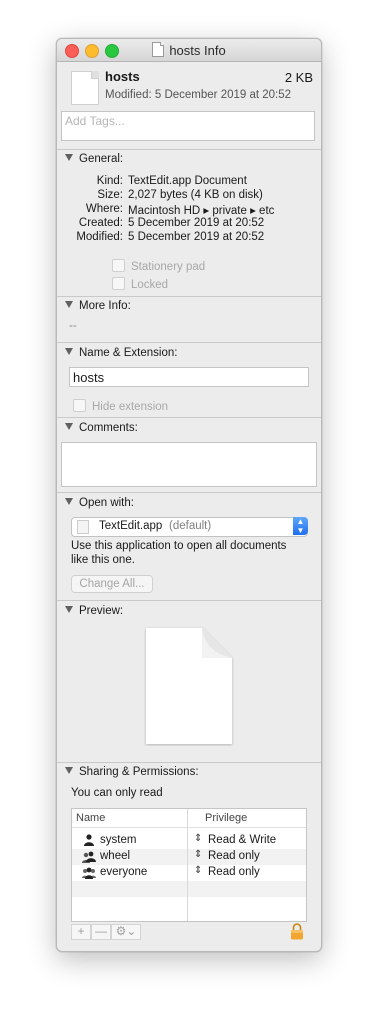 The height and width of the screenshot is (1024, 376). Describe the element at coordinates (105, 306) in the screenshot. I see `more-info-heading: More Info:` at that location.